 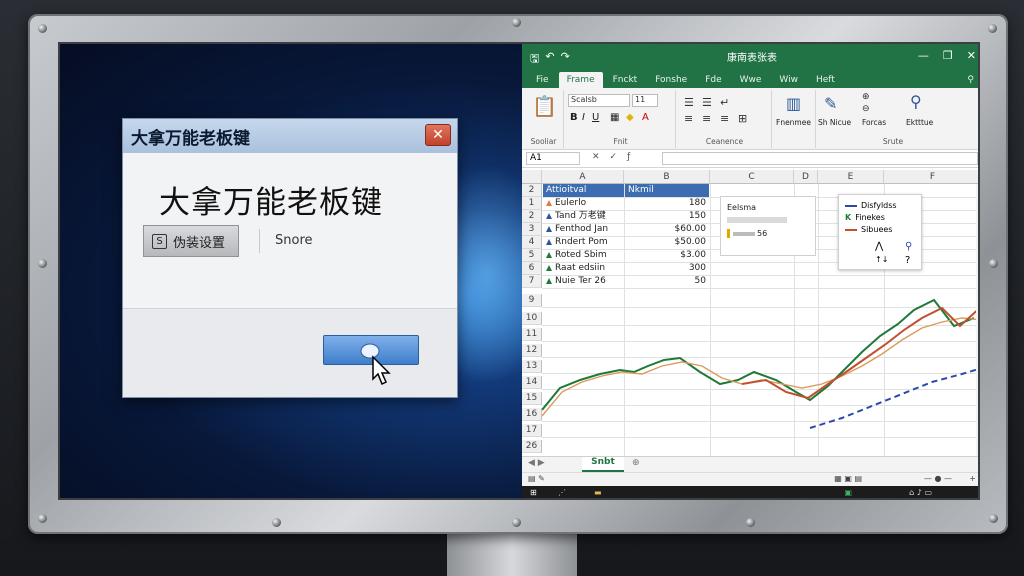 What do you see at coordinates (575, 268) in the screenshot?
I see `table-row: Raat edsiin` at bounding box center [575, 268].